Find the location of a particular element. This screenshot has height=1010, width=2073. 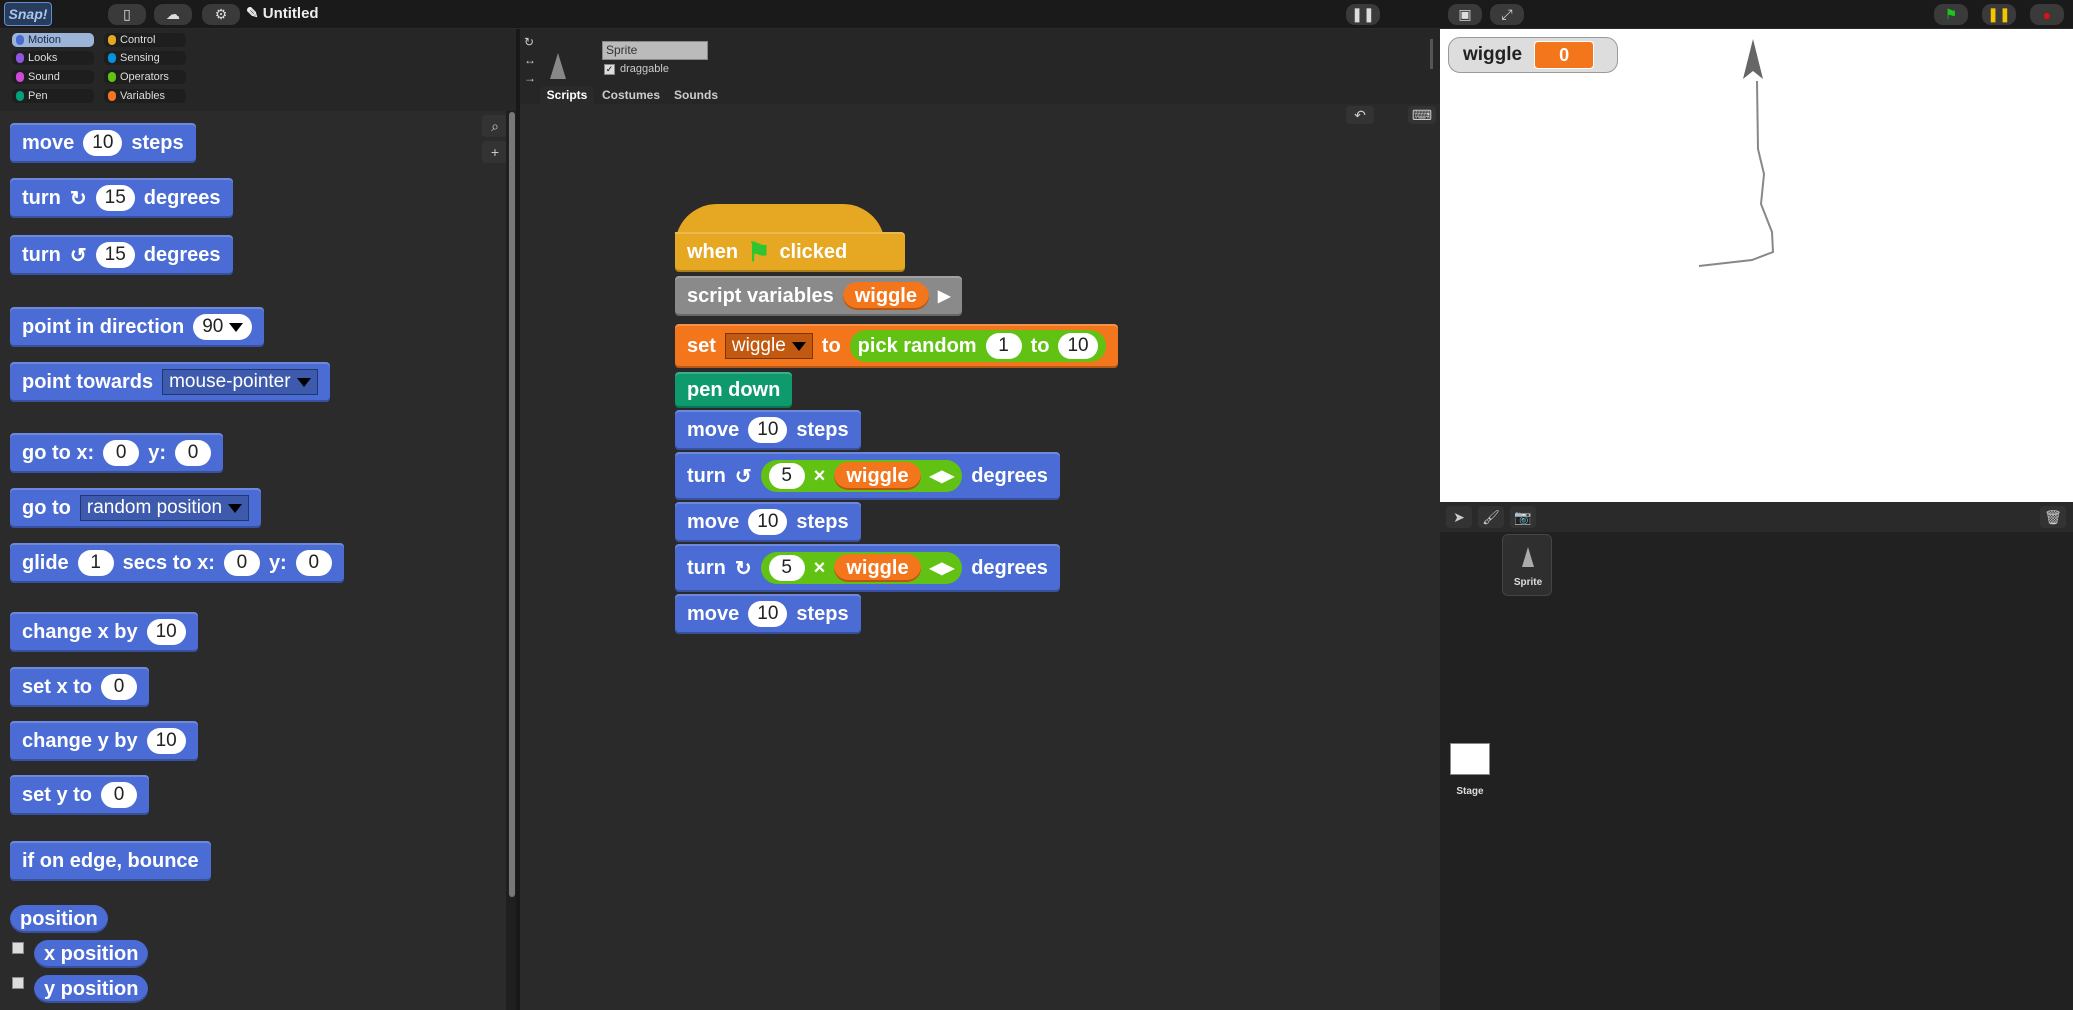

footprints-icon: ❚❚ is located at coordinates (1363, 14).